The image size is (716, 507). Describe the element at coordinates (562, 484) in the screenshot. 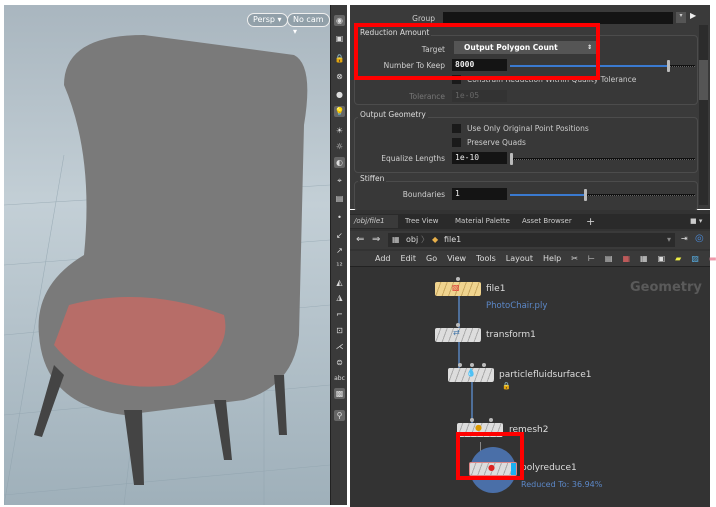

I see `node-reduction-status: Reduced To: 36.94%` at that location.